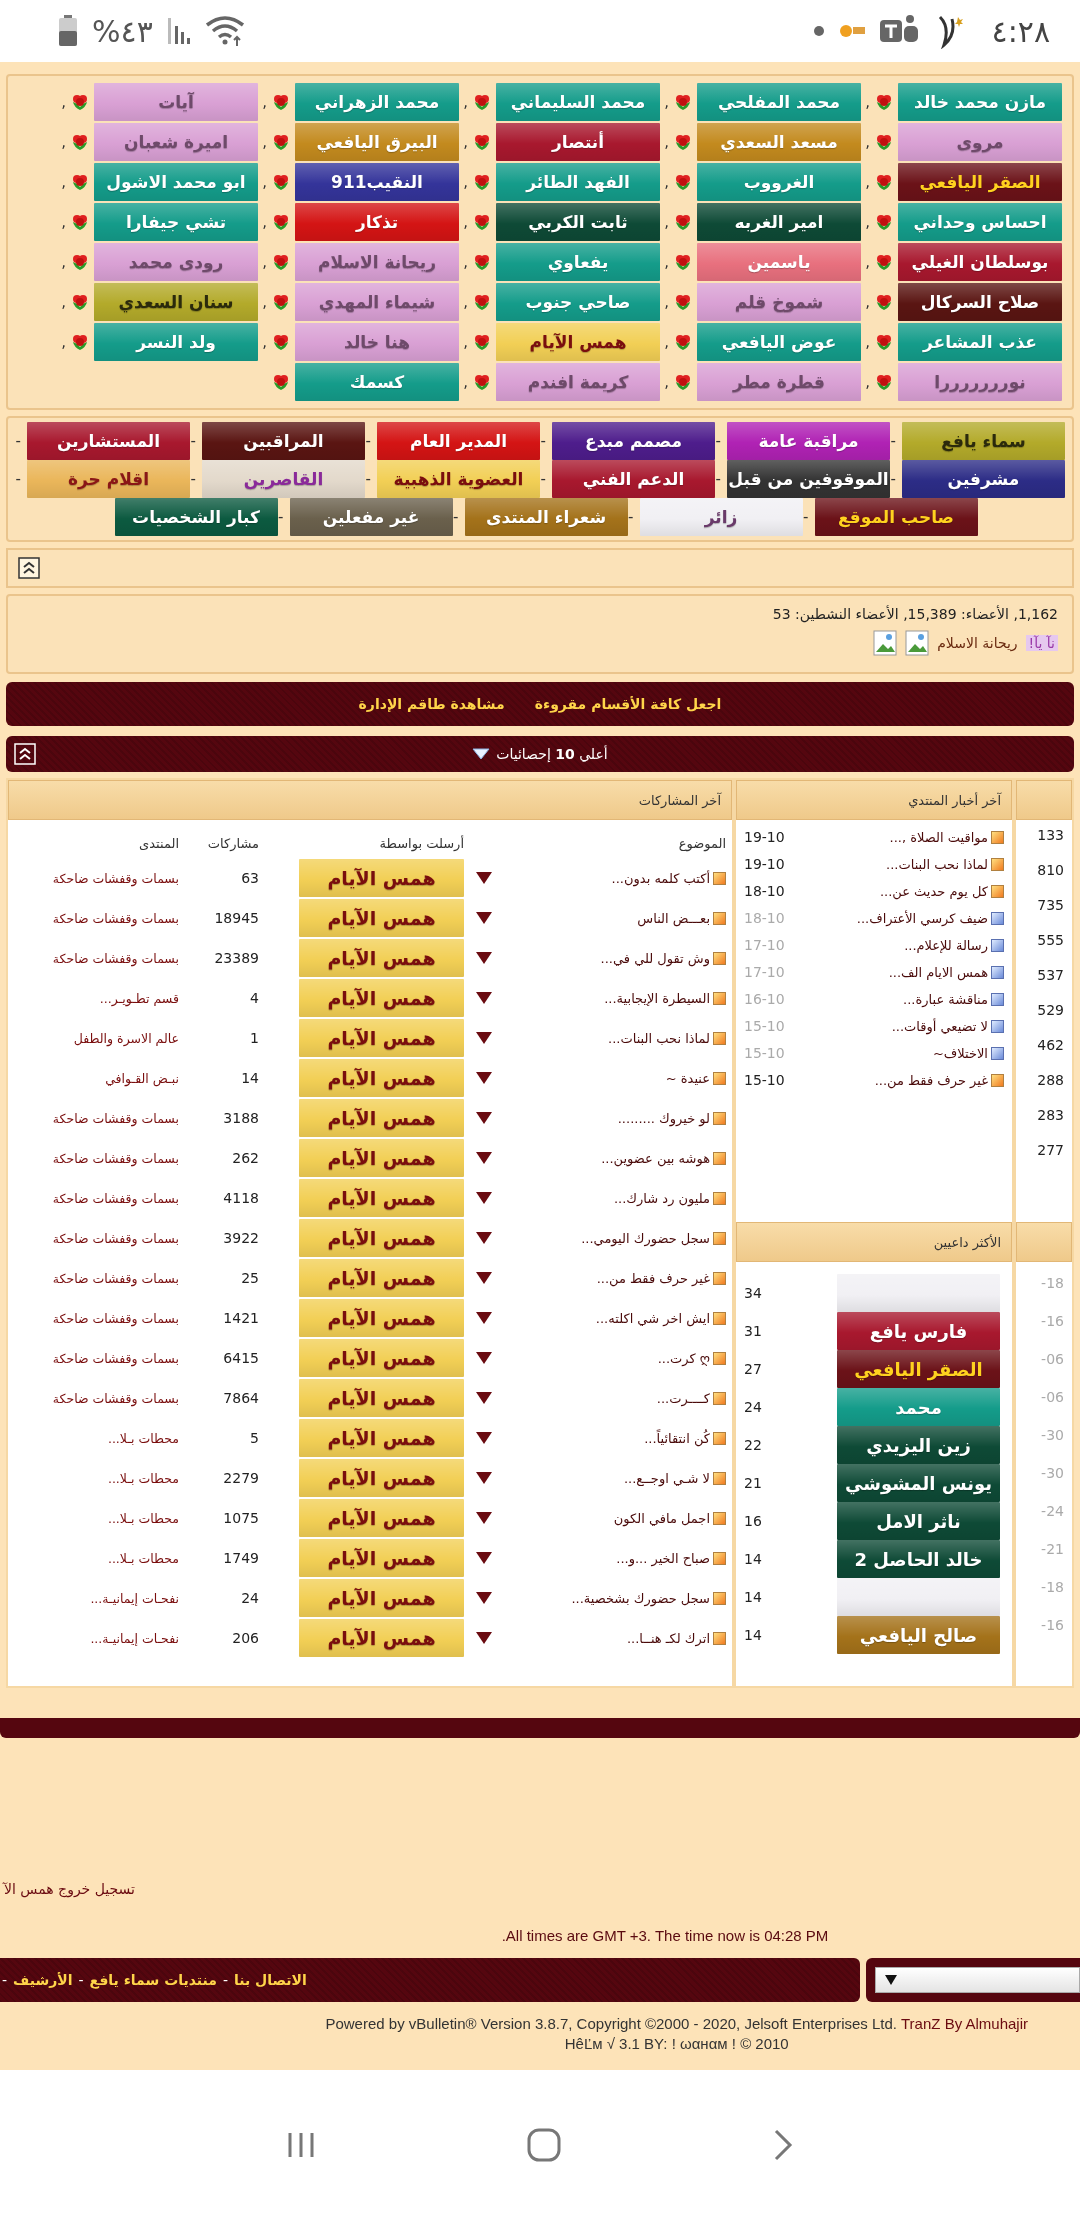  What do you see at coordinates (1041, 643) in the screenshot?
I see `username-link: نآ يآ!` at bounding box center [1041, 643].